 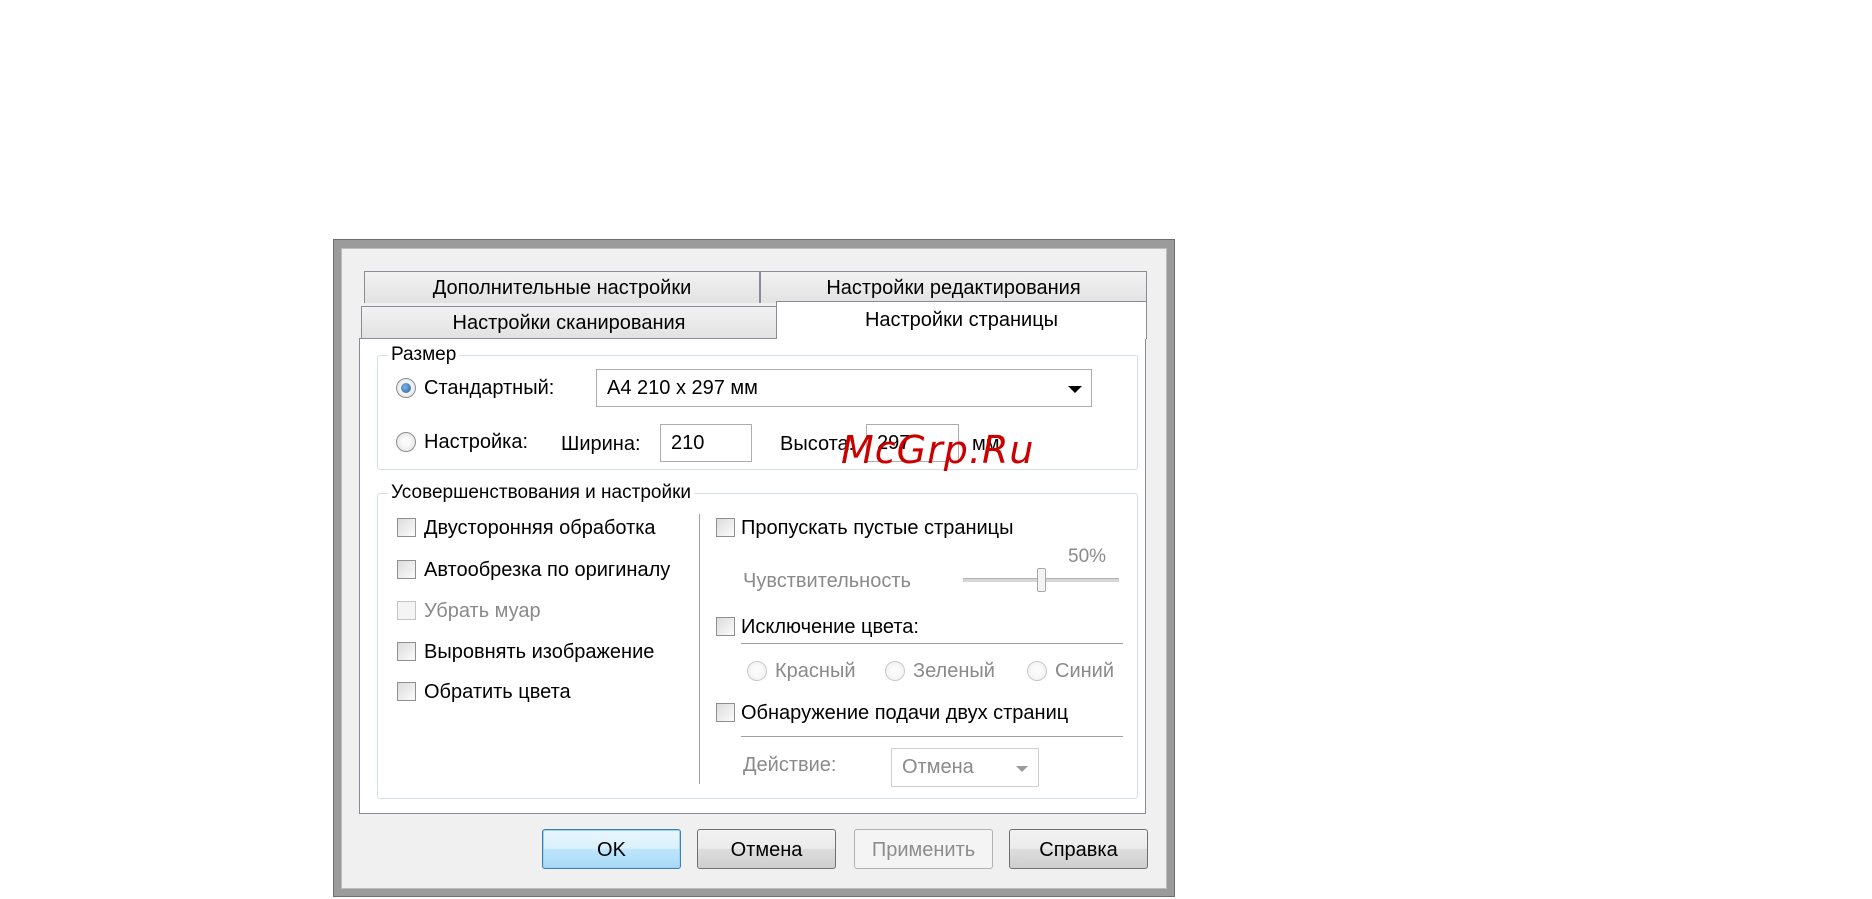 What do you see at coordinates (725, 712) in the screenshot?
I see `double-feed-checkbox` at bounding box center [725, 712].